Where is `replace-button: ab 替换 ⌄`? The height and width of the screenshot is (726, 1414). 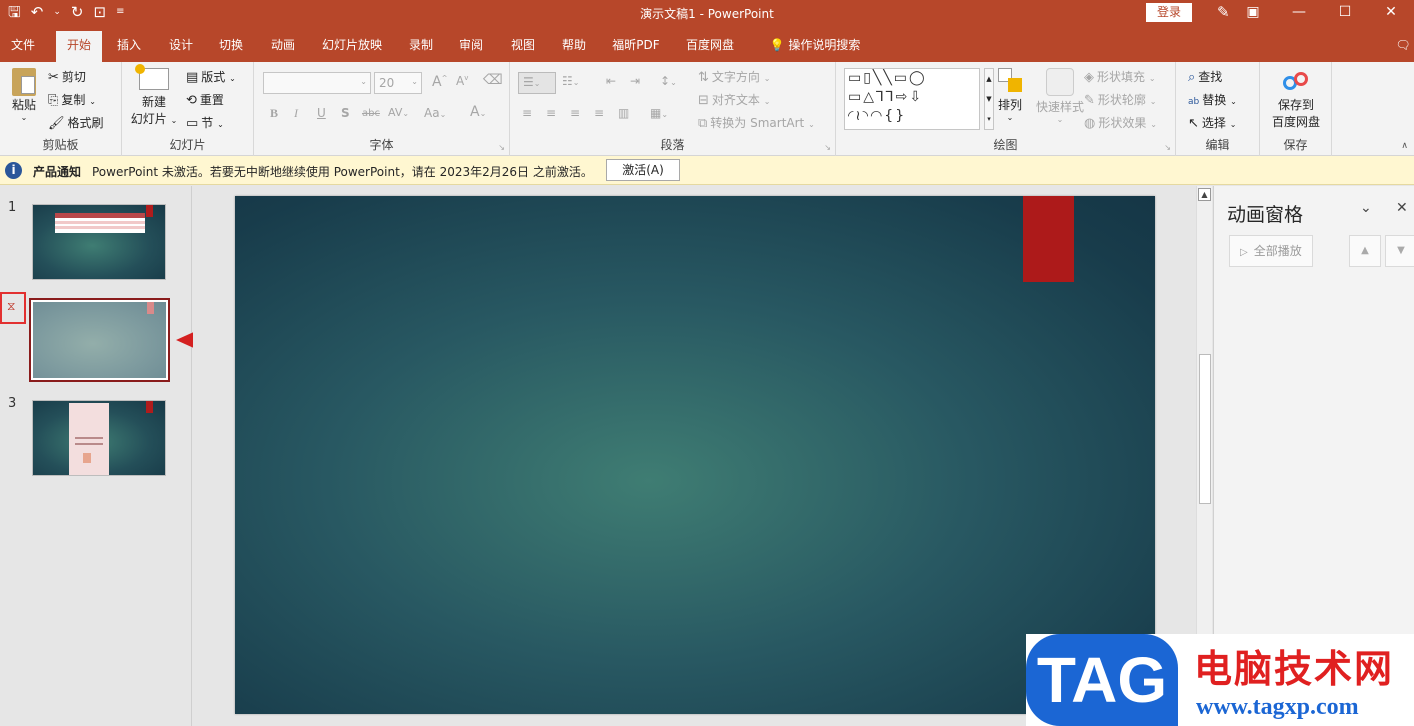
replace-button: ab 替换 ⌄ is located at coordinates (1212, 99).